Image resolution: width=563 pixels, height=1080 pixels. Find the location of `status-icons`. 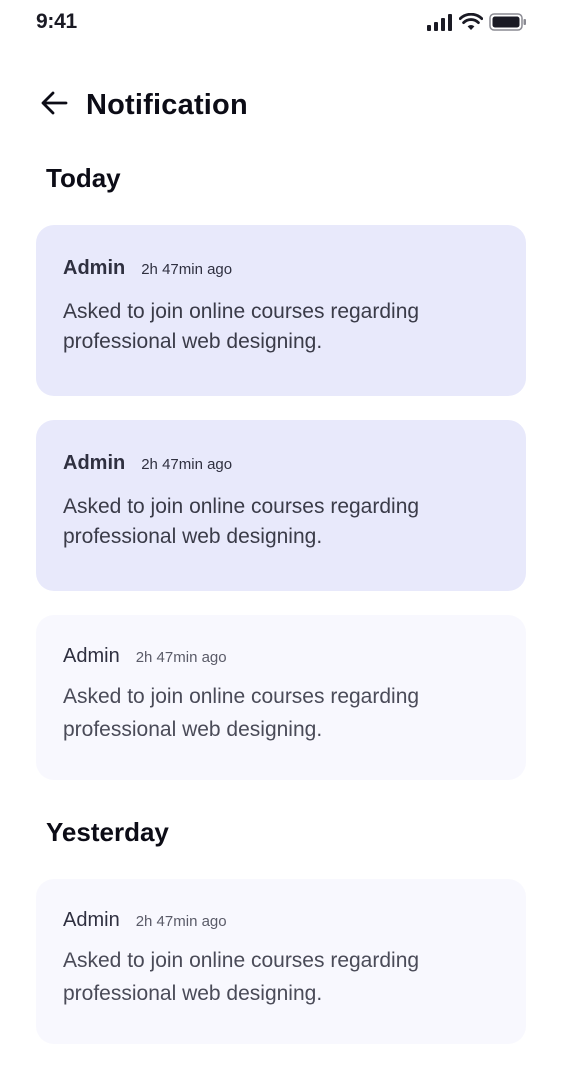

status-icons is located at coordinates (477, 22).